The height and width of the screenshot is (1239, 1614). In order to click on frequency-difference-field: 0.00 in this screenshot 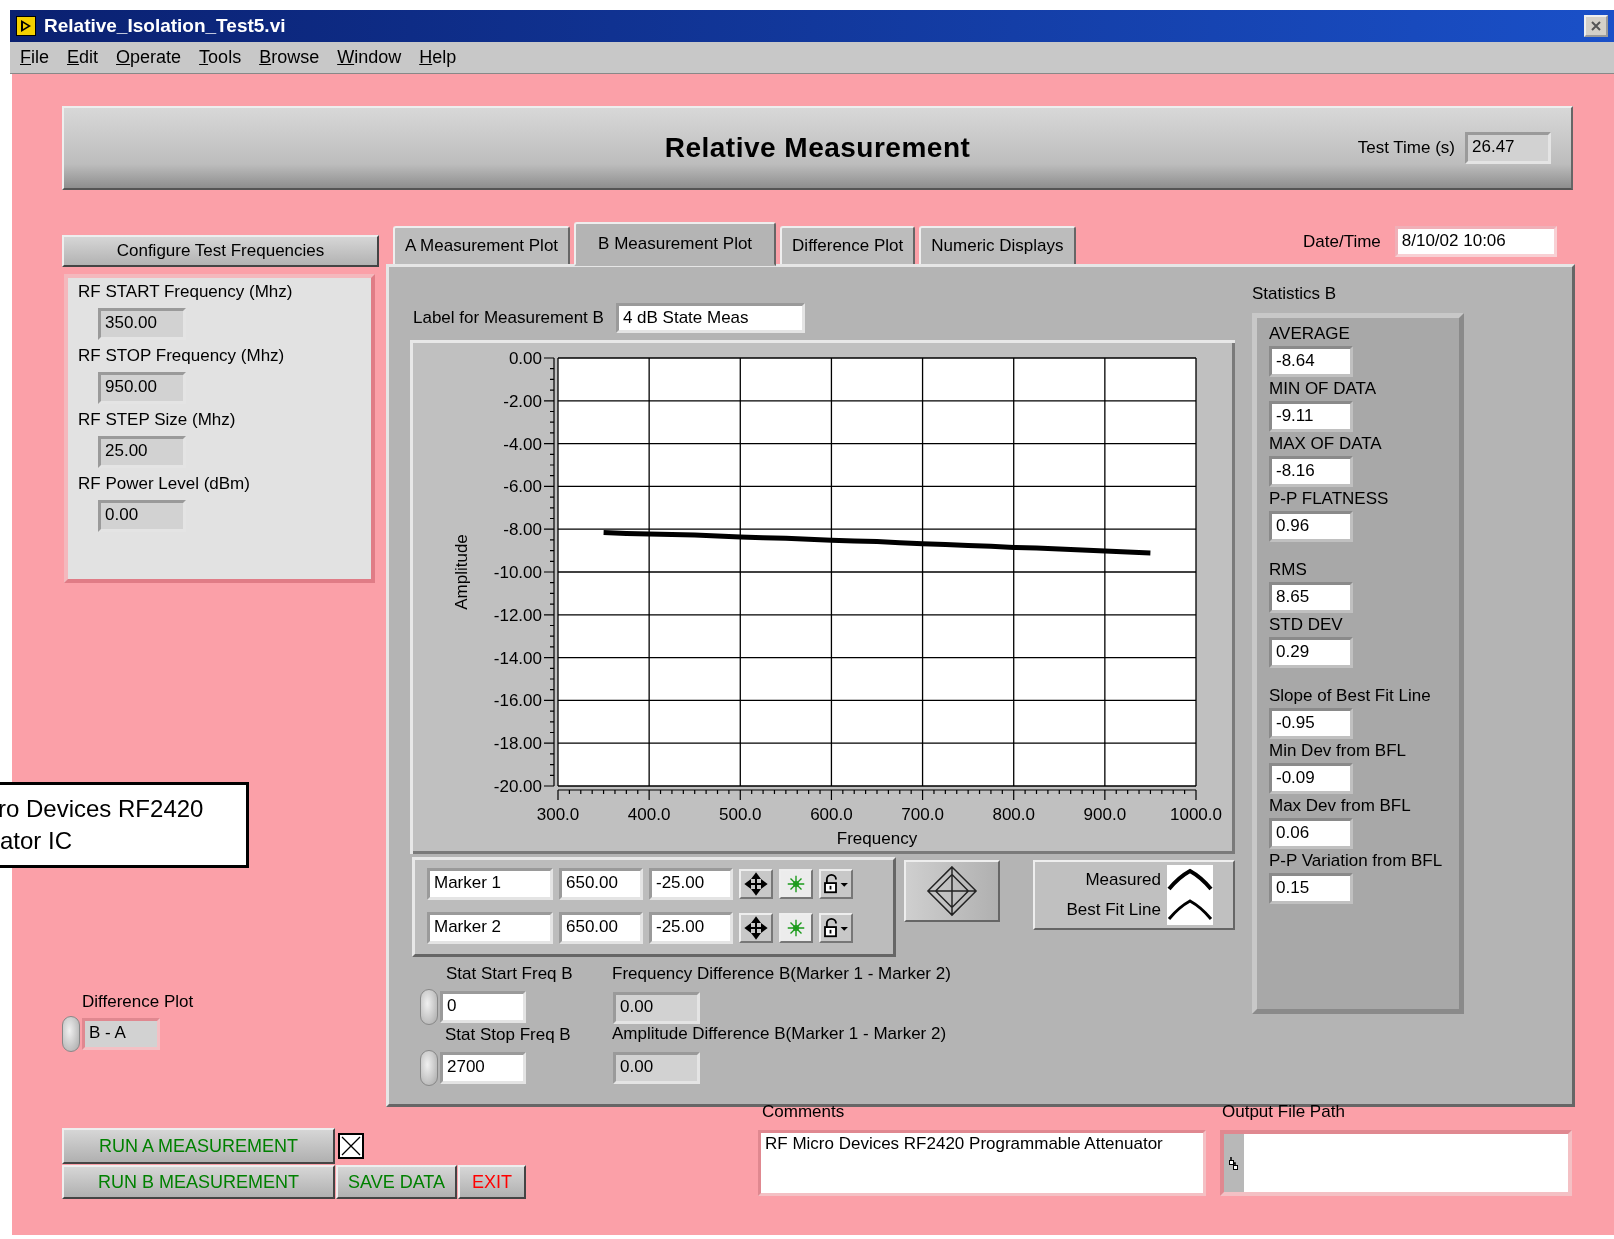, I will do `click(656, 1008)`.